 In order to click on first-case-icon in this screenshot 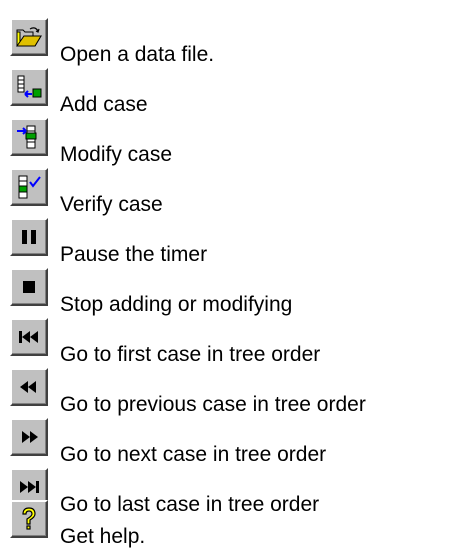, I will do `click(28, 337)`.